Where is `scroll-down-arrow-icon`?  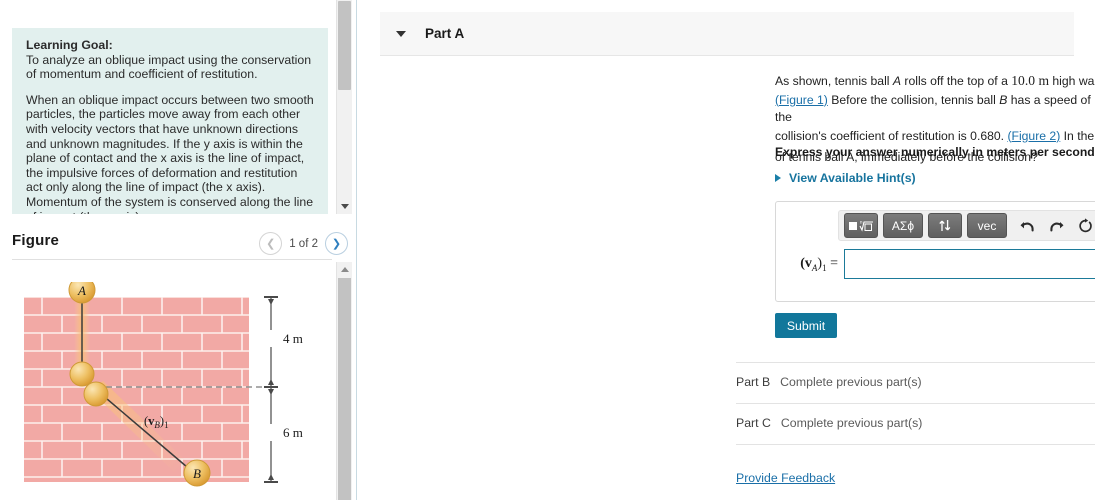
scroll-down-arrow-icon is located at coordinates (344, 206).